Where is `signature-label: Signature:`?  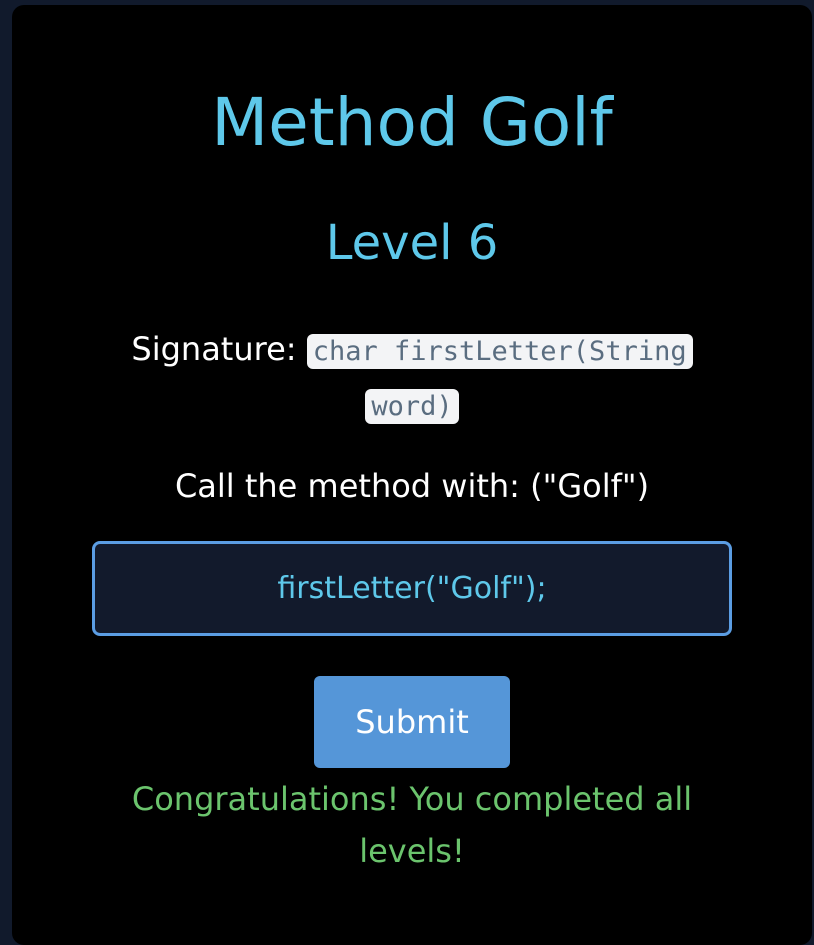 signature-label: Signature: is located at coordinates (219, 349).